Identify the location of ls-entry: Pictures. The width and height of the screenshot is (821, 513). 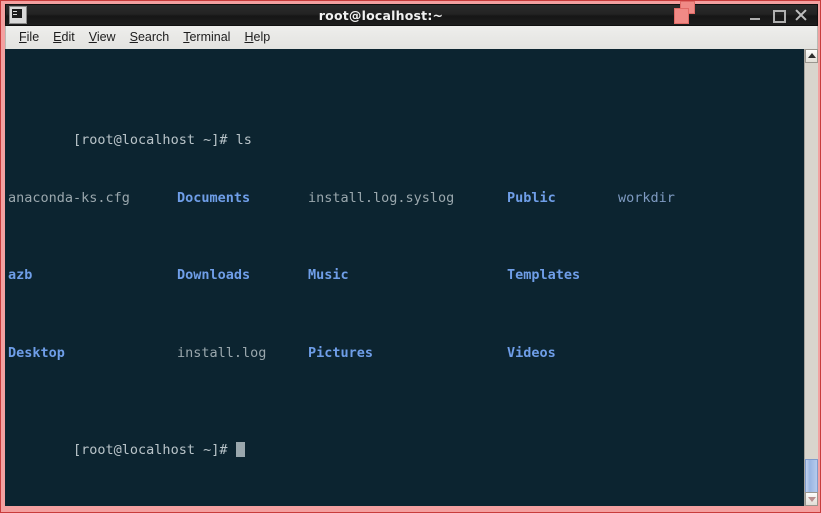
(341, 353).